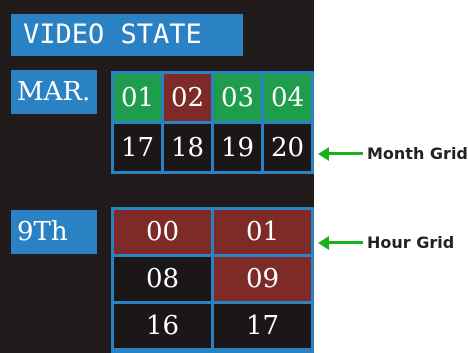 This screenshot has height=353, width=468. I want to click on day-cell-20: 20, so click(287, 147).